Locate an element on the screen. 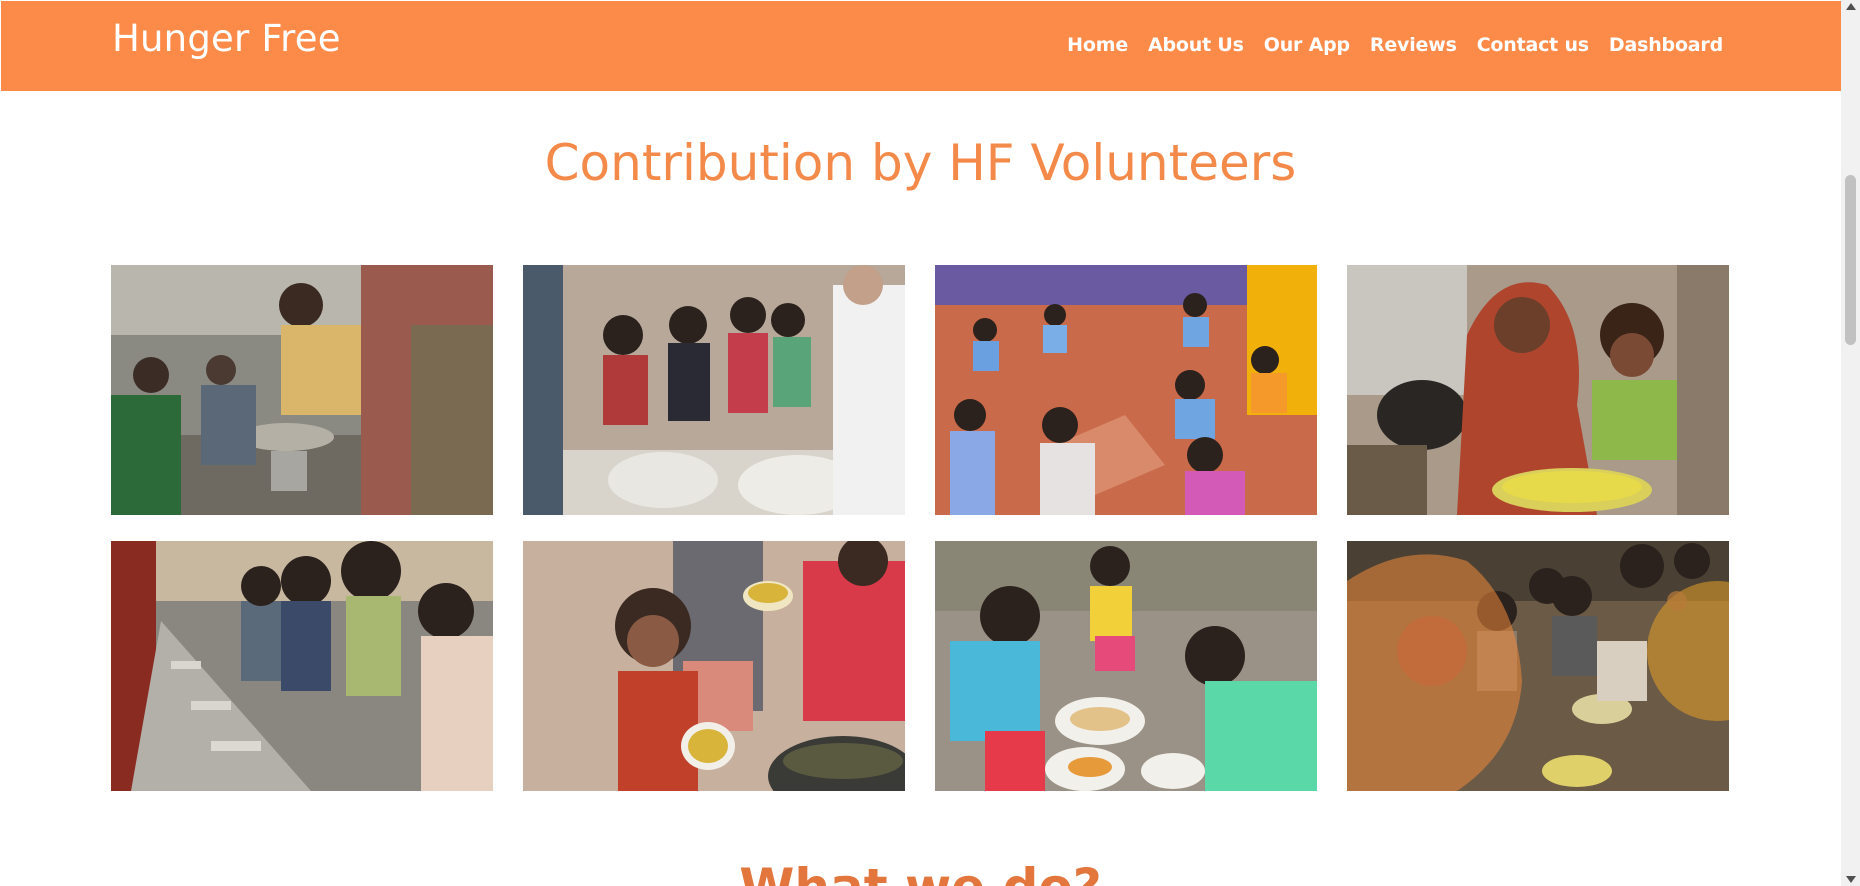 This screenshot has height=886, width=1860. nav-link-reviews: Reviews is located at coordinates (1413, 45).